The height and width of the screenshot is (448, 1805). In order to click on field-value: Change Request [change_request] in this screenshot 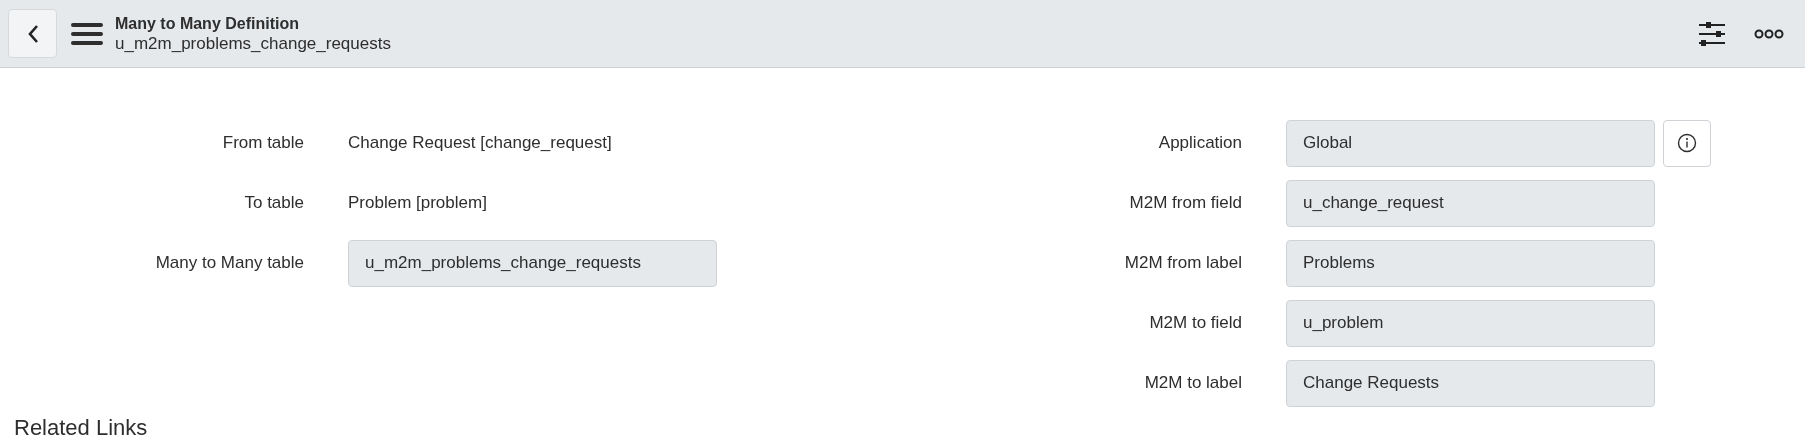, I will do `click(480, 143)`.